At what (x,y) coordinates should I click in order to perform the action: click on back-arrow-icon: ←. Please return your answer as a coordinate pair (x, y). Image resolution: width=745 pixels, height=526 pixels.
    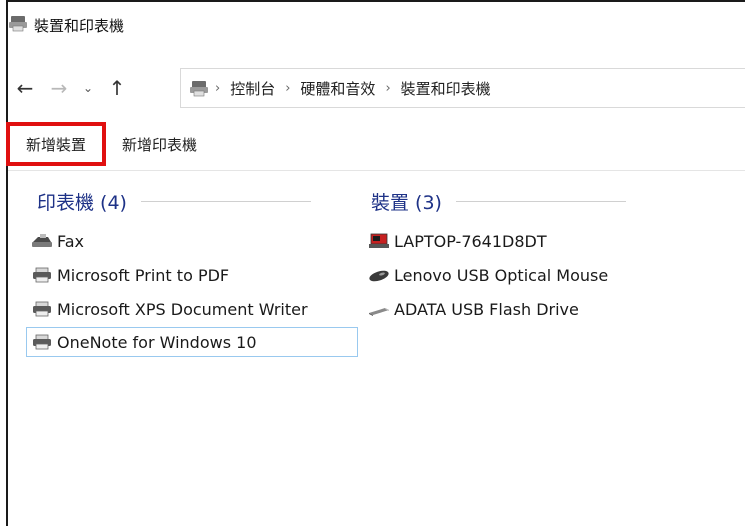
    Looking at the image, I should click on (25, 88).